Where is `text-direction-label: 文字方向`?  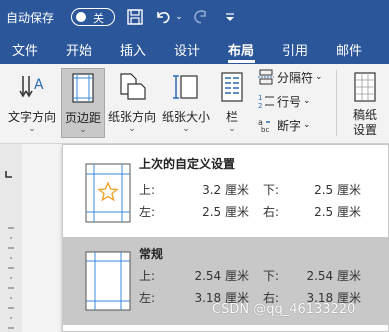
text-direction-label: 文字方向 is located at coordinates (31, 117).